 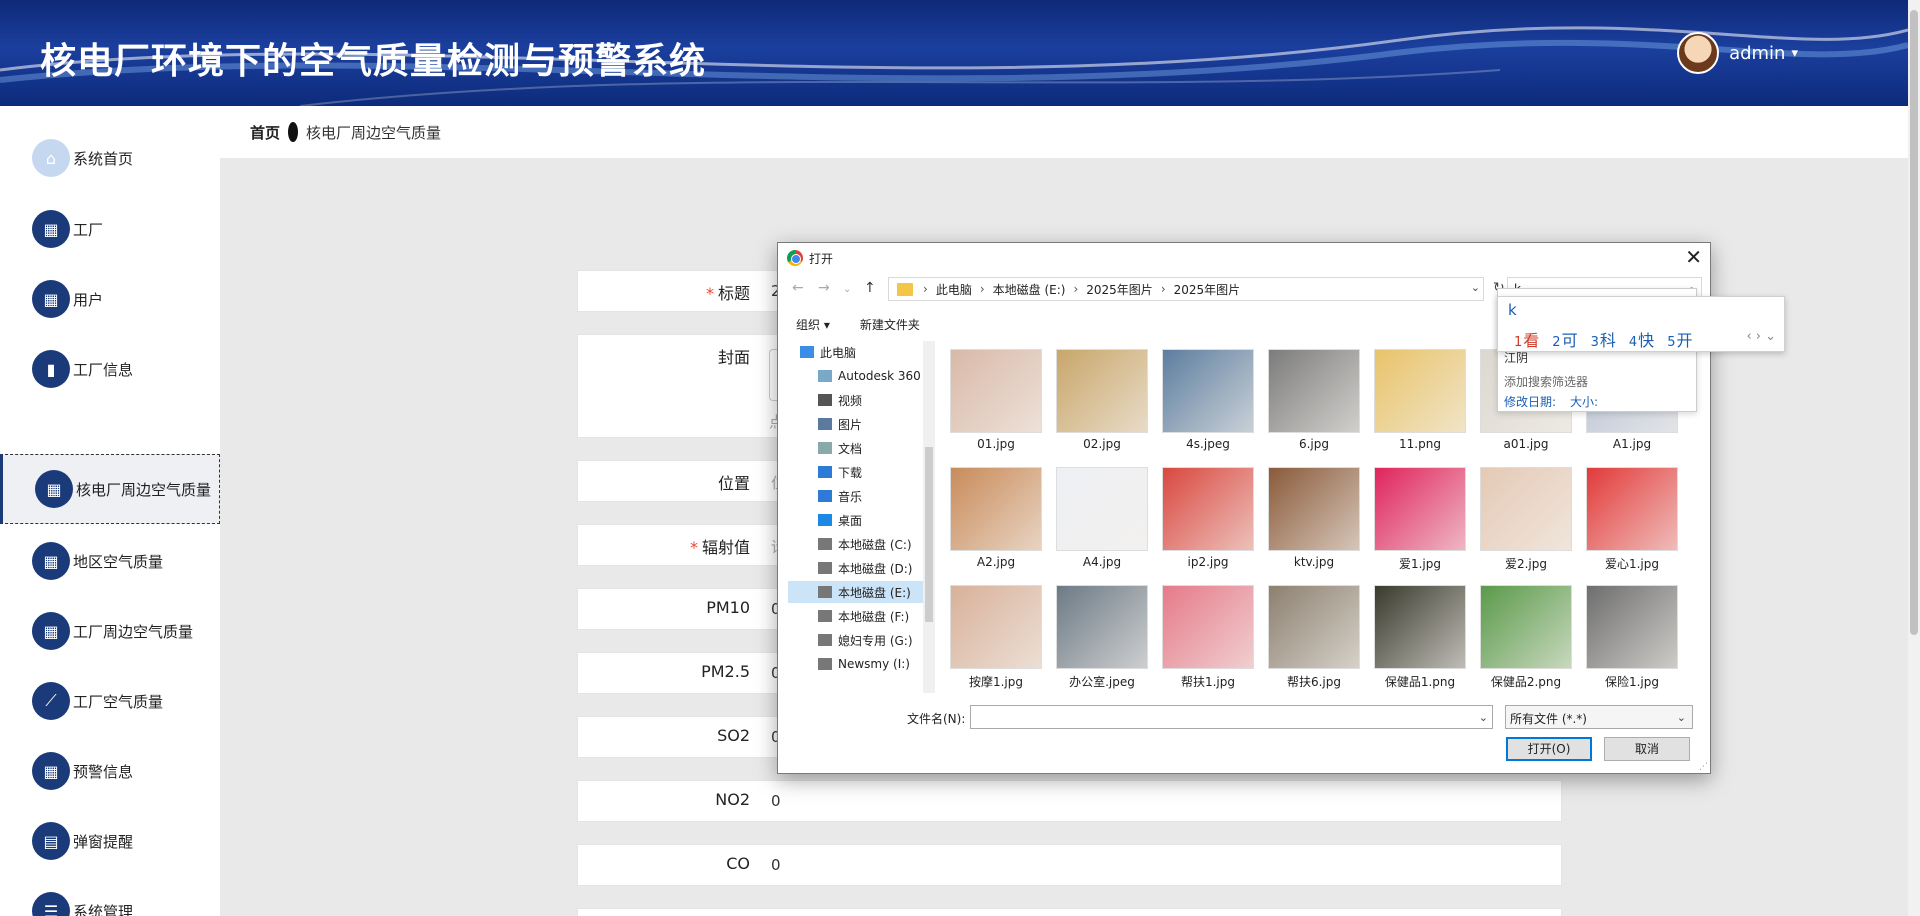 What do you see at coordinates (110, 489) in the screenshot?
I see `sidebar-item-nuclear-air-quality: ▦ 核电厂周边空气质量` at bounding box center [110, 489].